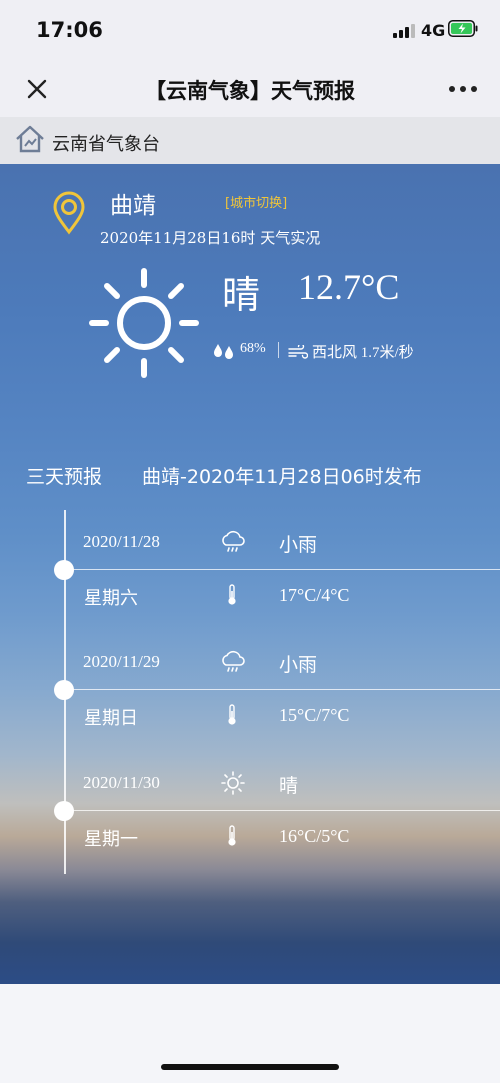 The width and height of the screenshot is (500, 1083). I want to click on more-icon, so click(463, 90).